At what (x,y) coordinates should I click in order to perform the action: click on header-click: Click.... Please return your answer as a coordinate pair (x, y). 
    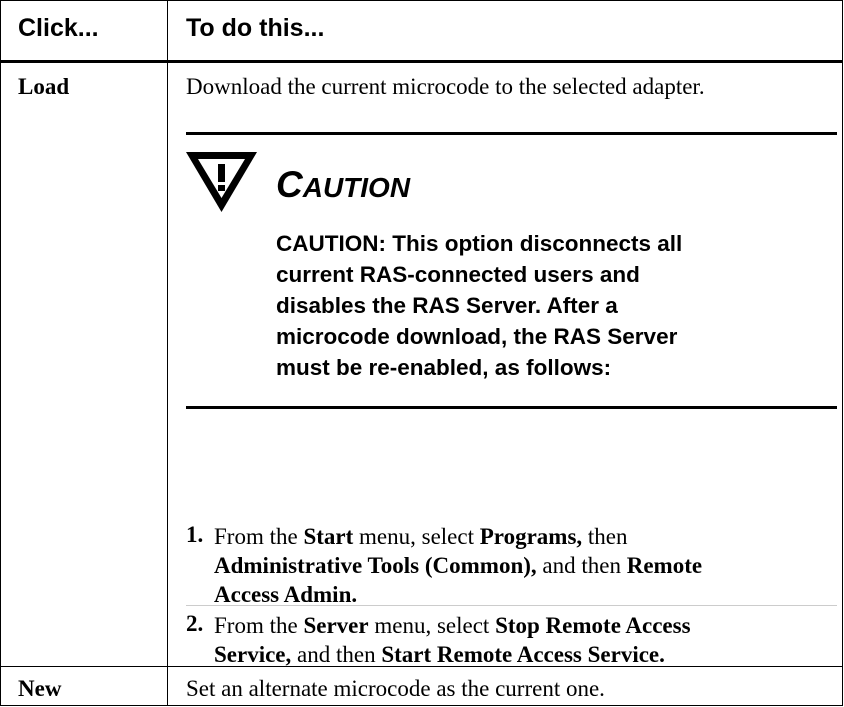
    Looking at the image, I should click on (58, 28).